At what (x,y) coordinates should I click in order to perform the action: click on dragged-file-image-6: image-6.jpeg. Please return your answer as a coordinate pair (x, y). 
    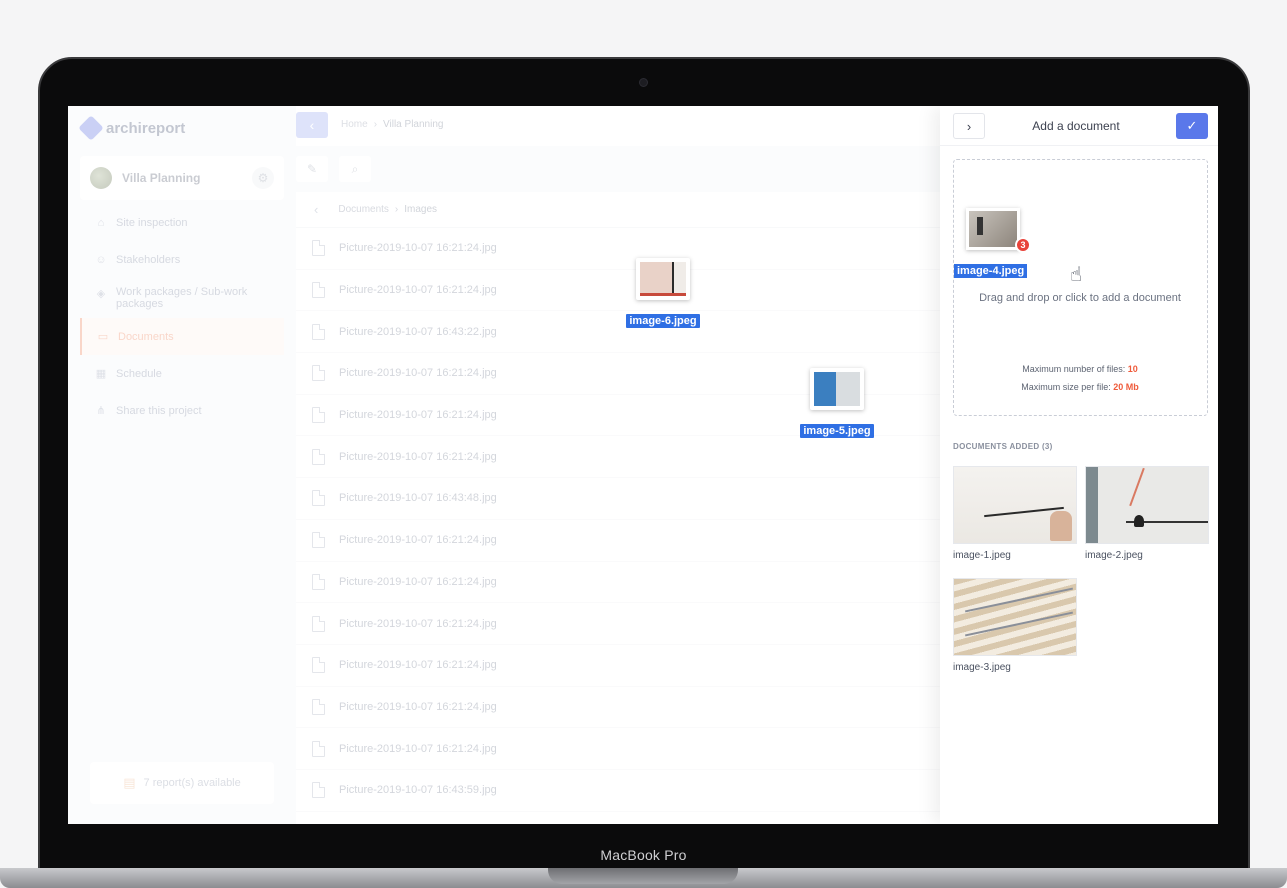
    Looking at the image, I should click on (663, 293).